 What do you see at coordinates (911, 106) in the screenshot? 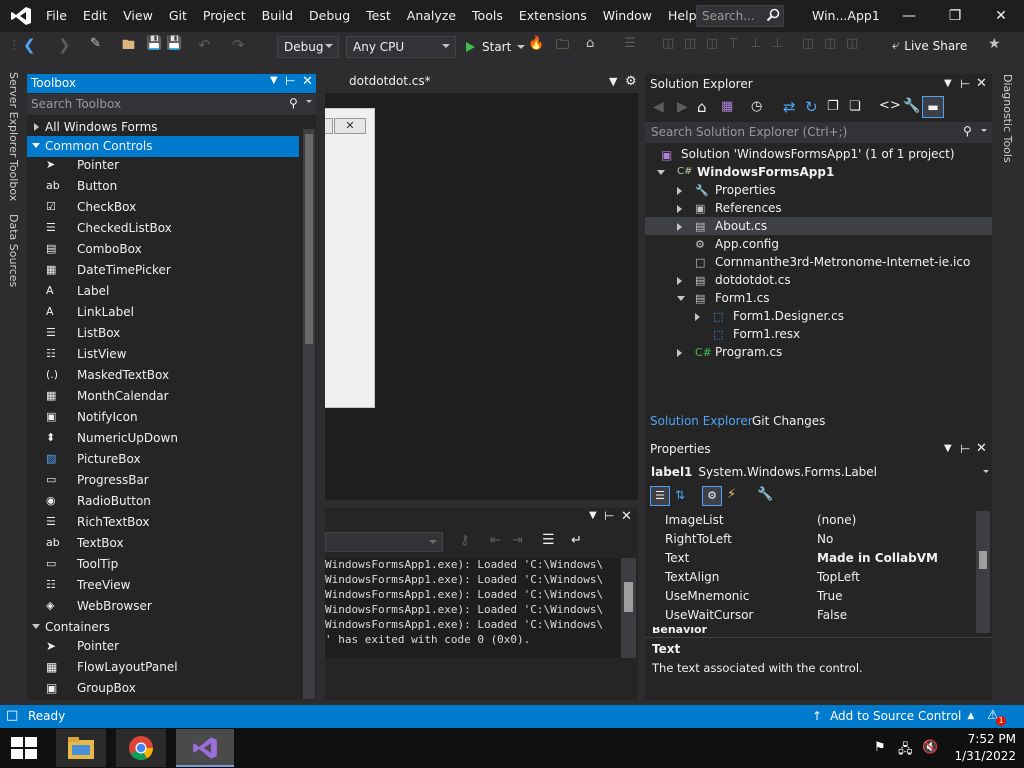
I see `wrench-icon: 🔧` at bounding box center [911, 106].